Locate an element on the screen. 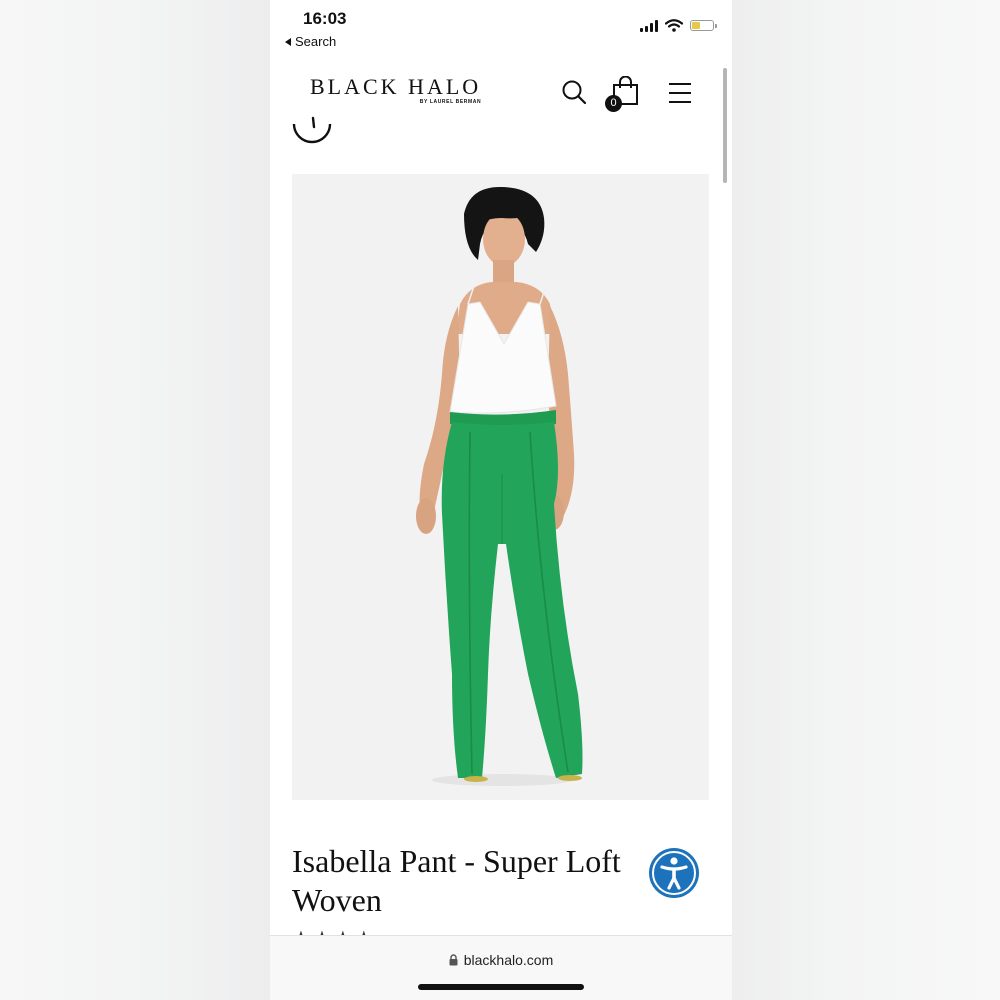 This screenshot has width=1000, height=1000. url-display: blackhalo.com is located at coordinates (501, 960).